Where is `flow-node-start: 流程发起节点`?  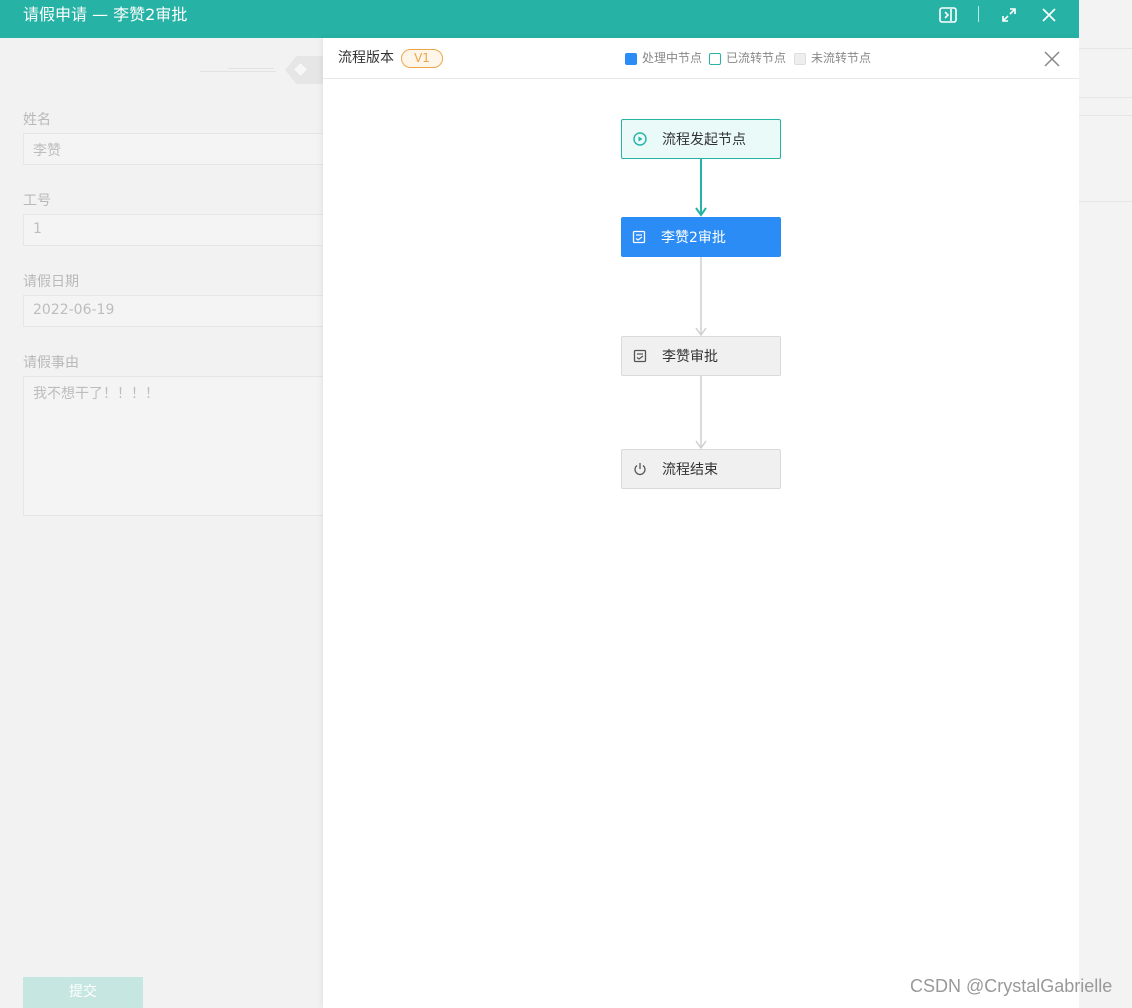 flow-node-start: 流程发起节点 is located at coordinates (701, 139).